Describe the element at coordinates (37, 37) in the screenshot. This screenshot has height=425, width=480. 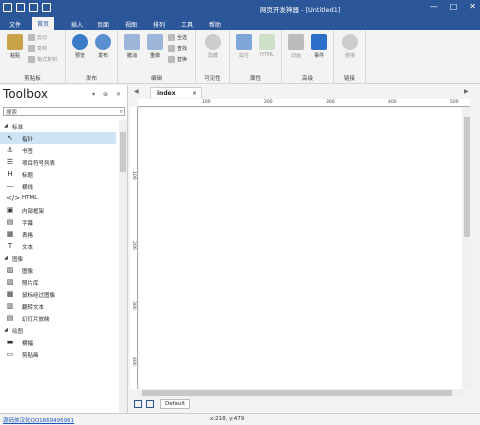
I see `cut-button: 剪切` at that location.